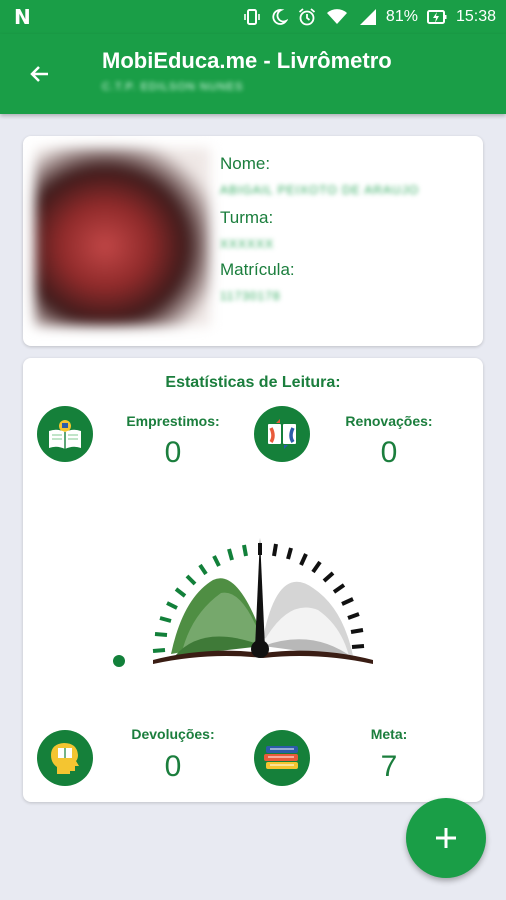  I want to click on head-book-icon, so click(65, 758).